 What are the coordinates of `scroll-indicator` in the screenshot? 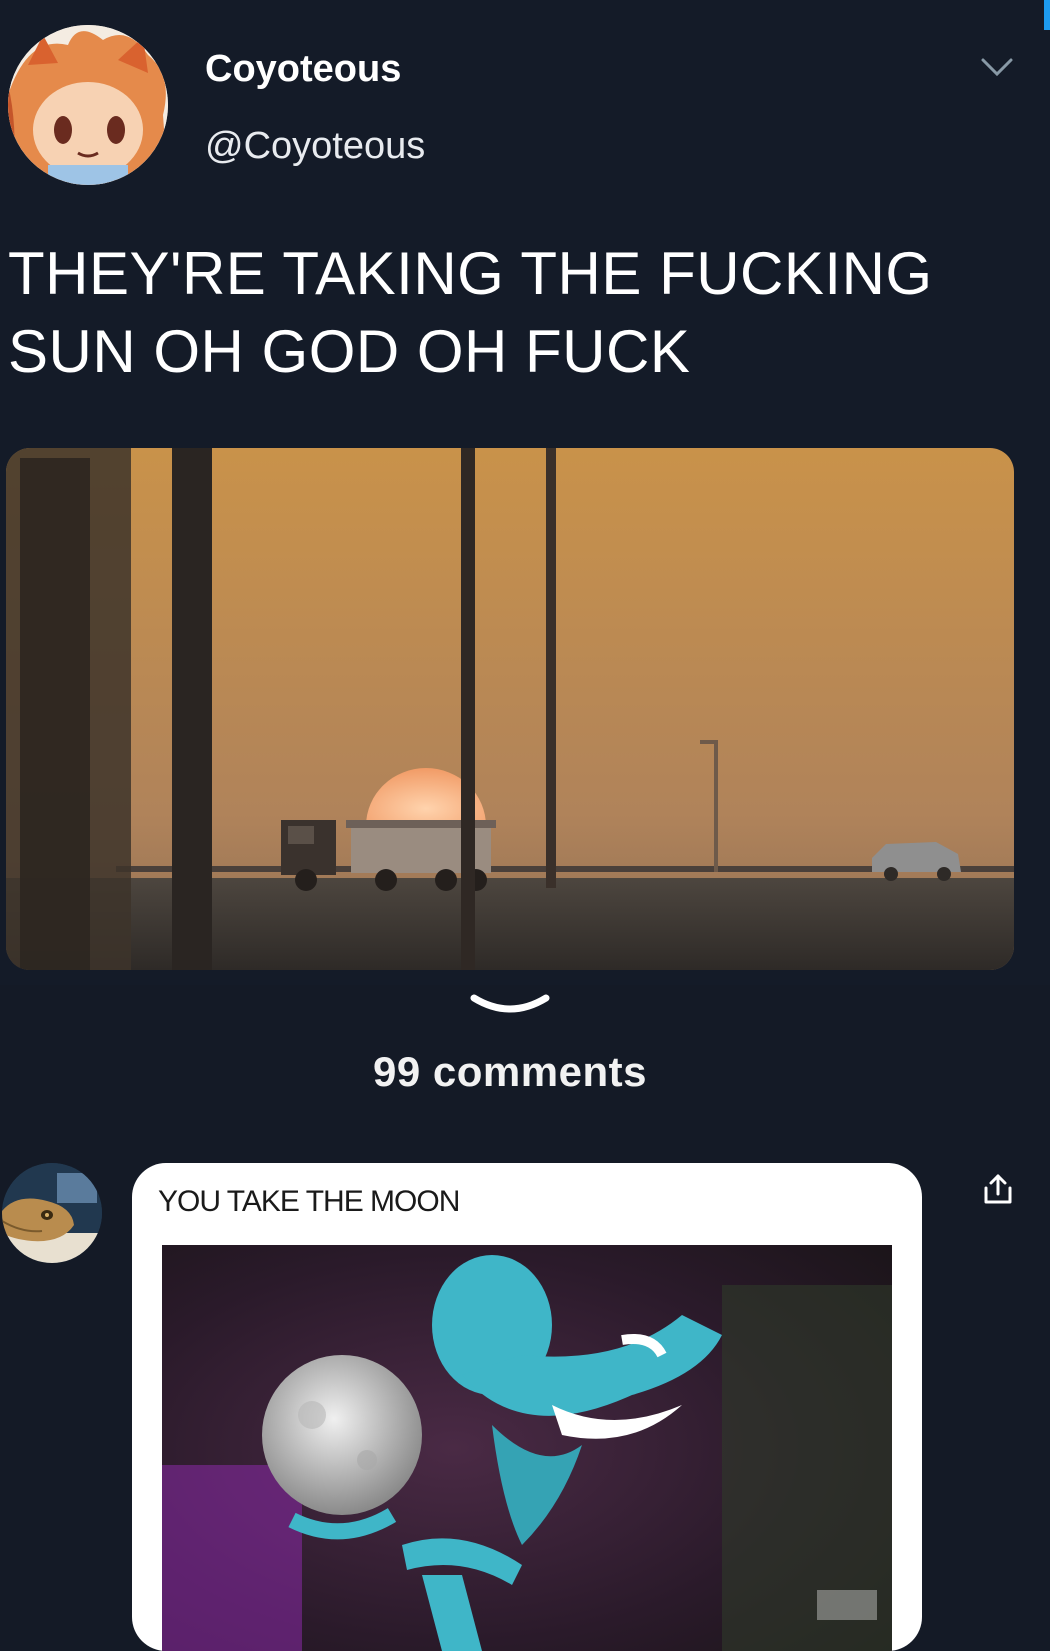 It's located at (1047, 15).